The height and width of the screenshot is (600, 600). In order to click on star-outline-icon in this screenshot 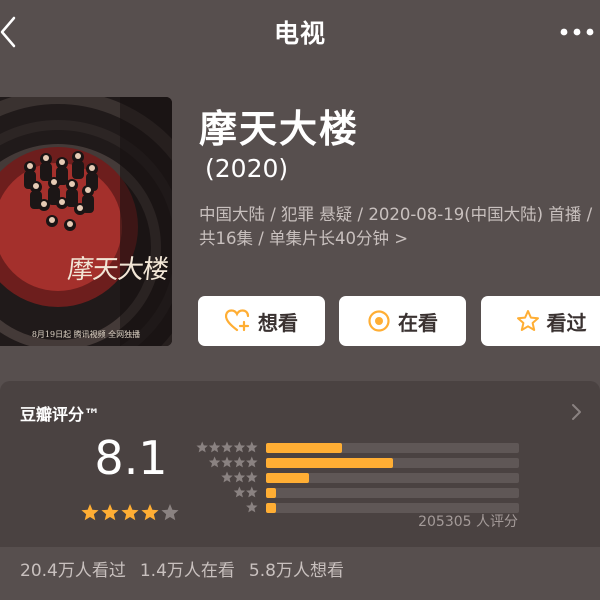, I will do `click(527, 320)`.